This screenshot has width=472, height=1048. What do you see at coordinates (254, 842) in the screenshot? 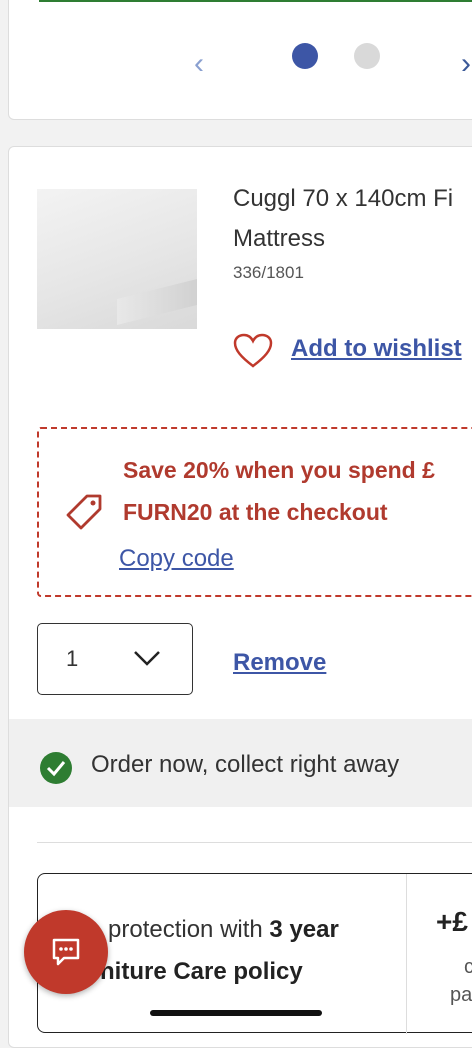
I see `divider` at bounding box center [254, 842].